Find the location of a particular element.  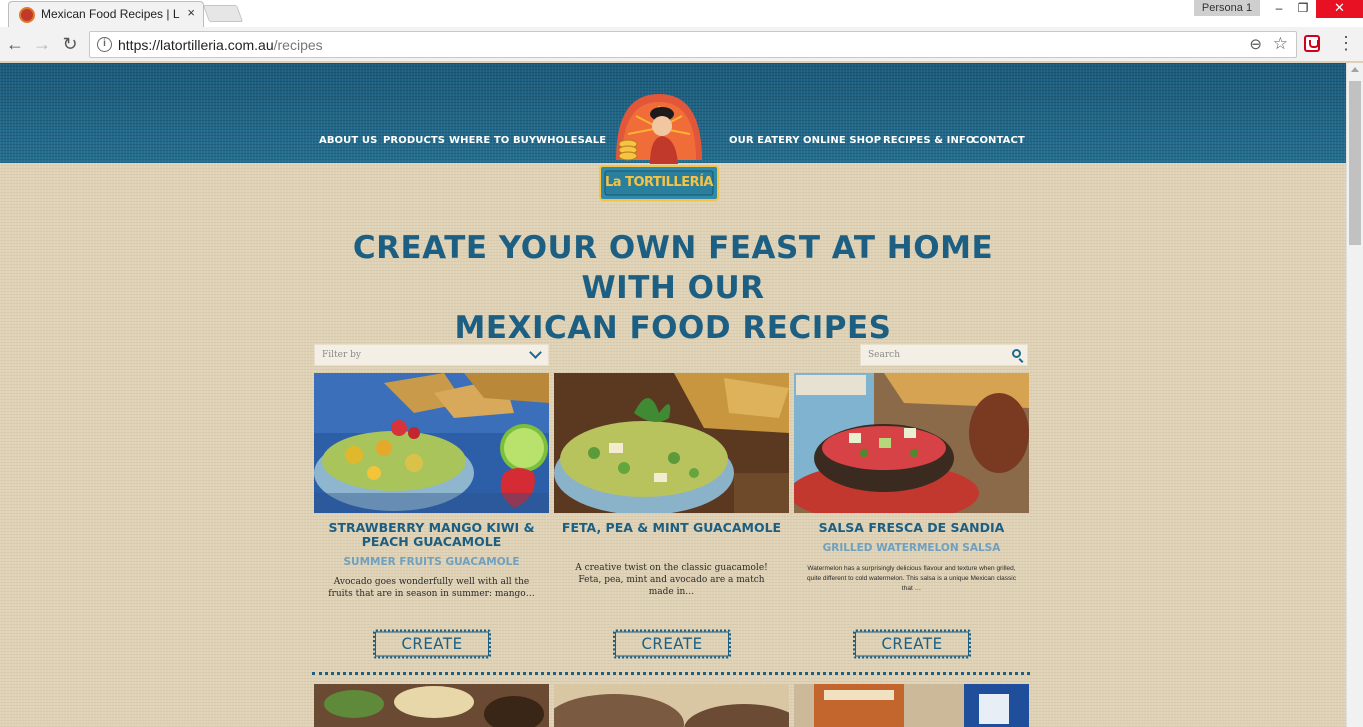

nav-products: PRODUCTS is located at coordinates (414, 140).